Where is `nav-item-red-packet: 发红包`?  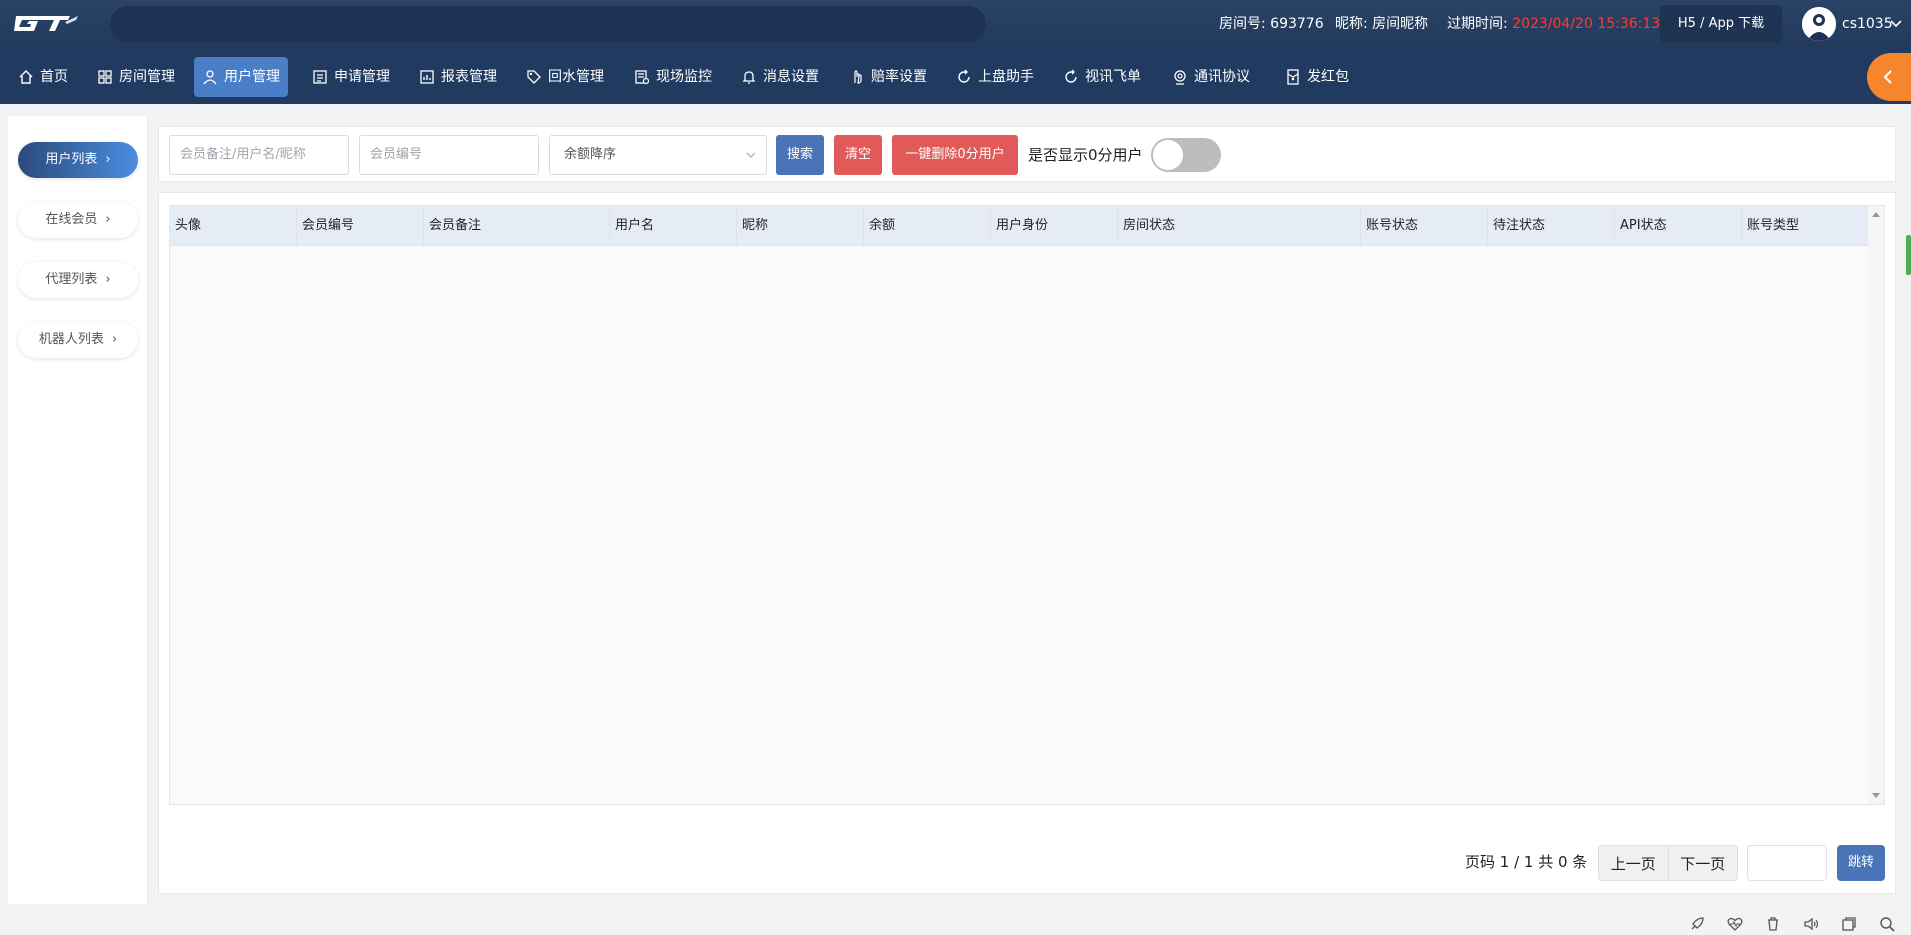 nav-item-red-packet: 发红包 is located at coordinates (1317, 77).